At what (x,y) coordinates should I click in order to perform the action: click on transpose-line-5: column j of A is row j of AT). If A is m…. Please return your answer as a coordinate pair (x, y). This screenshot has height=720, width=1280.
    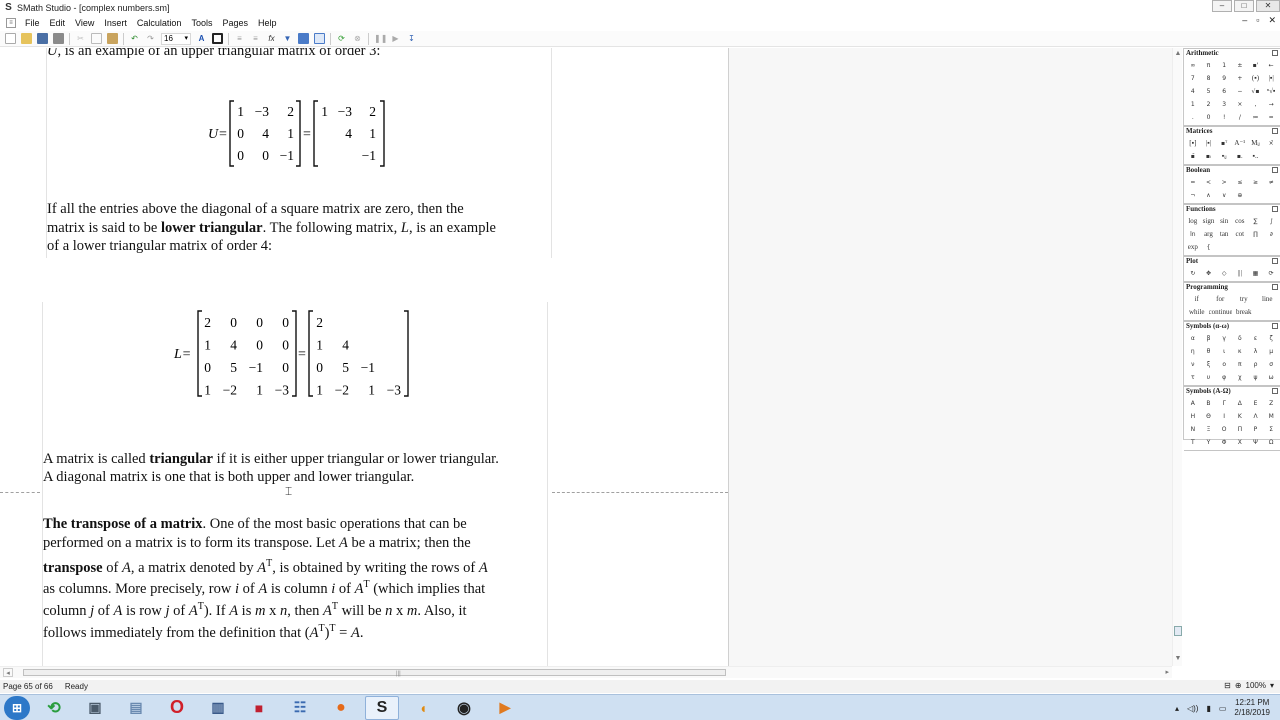
    Looking at the image, I should click on (255, 609).